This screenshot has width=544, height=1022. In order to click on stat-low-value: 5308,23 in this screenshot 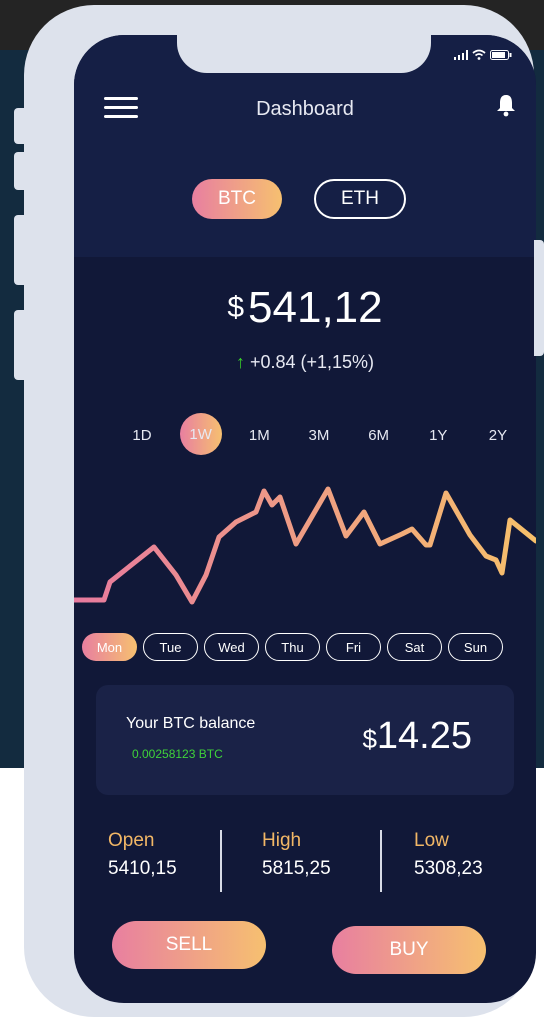, I will do `click(448, 868)`.